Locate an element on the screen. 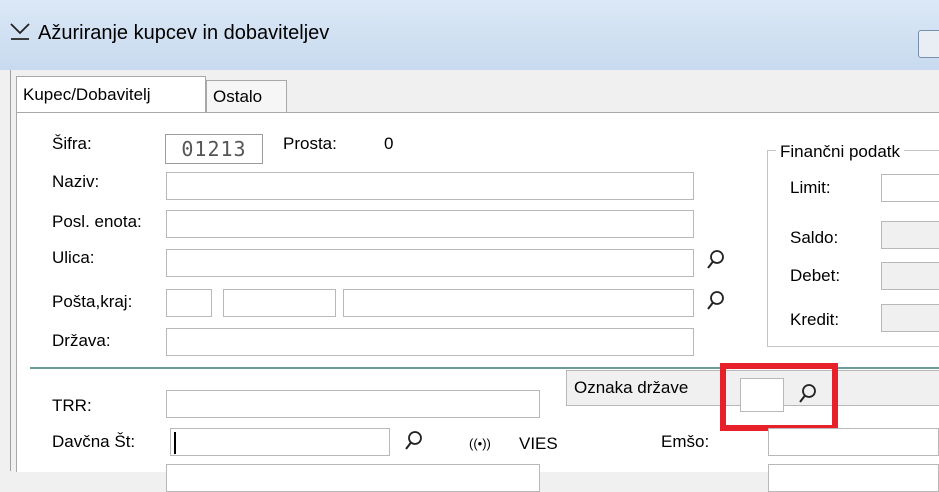 Image resolution: width=939 pixels, height=492 pixels. emso-input is located at coordinates (853, 442).